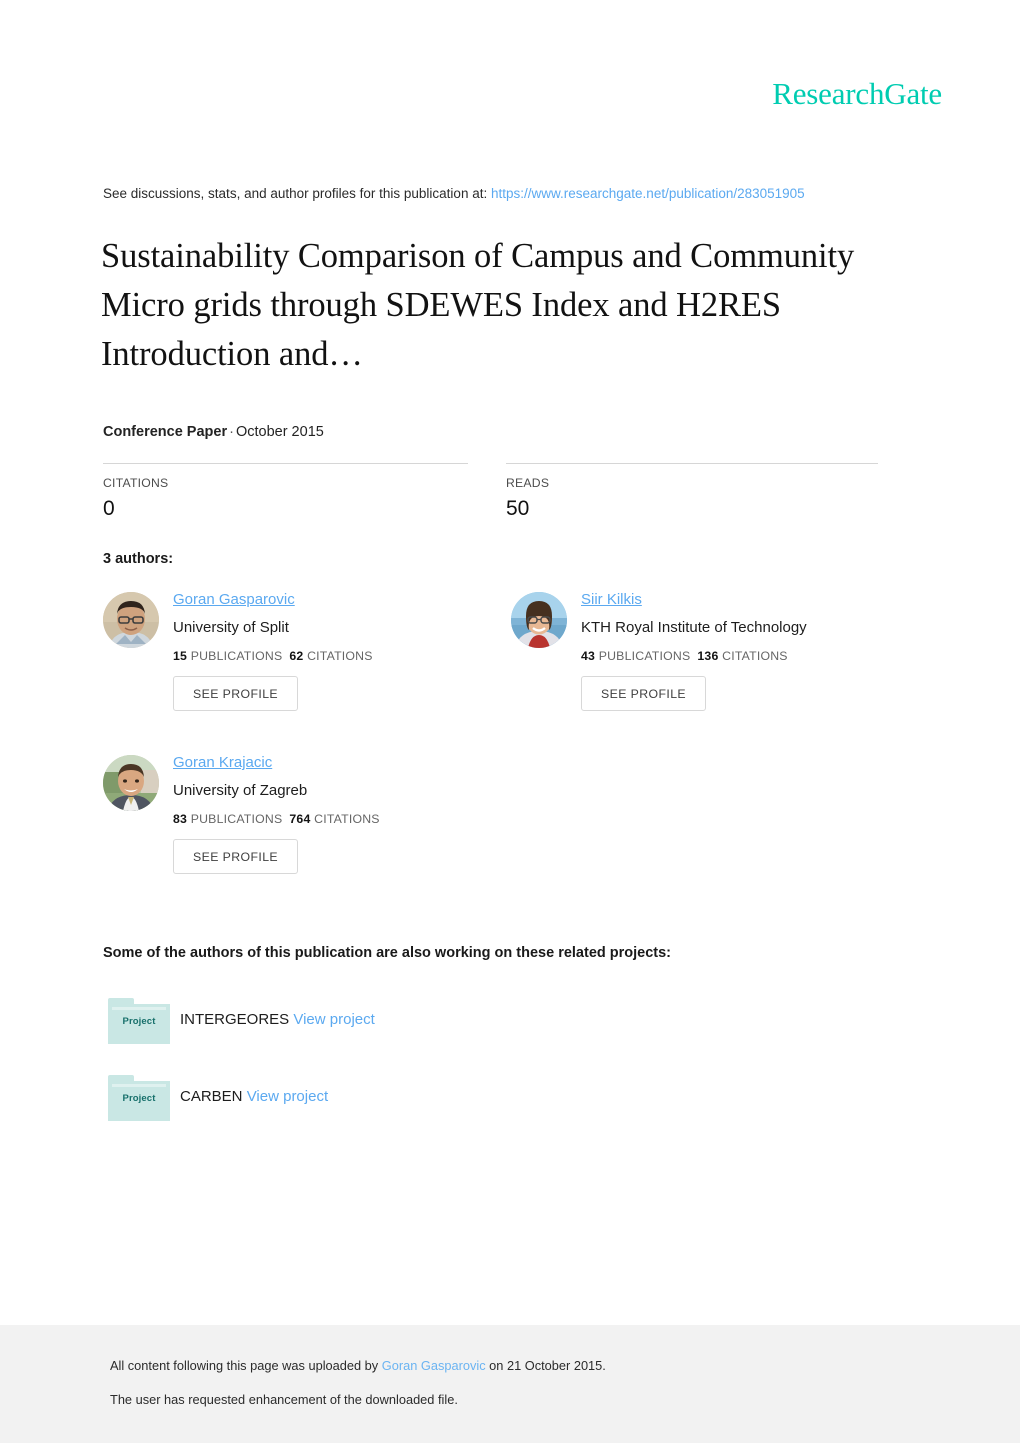  Describe the element at coordinates (857, 93) in the screenshot. I see `researchgate-logo: ResearchGate` at that location.